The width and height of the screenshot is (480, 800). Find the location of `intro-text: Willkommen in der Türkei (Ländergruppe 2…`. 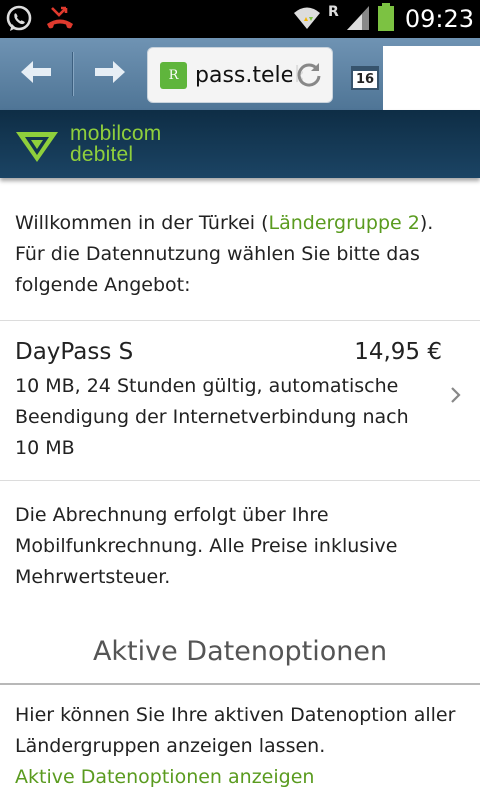

intro-text: Willkommen in der Türkei (Ländergruppe 2… is located at coordinates (240, 254).